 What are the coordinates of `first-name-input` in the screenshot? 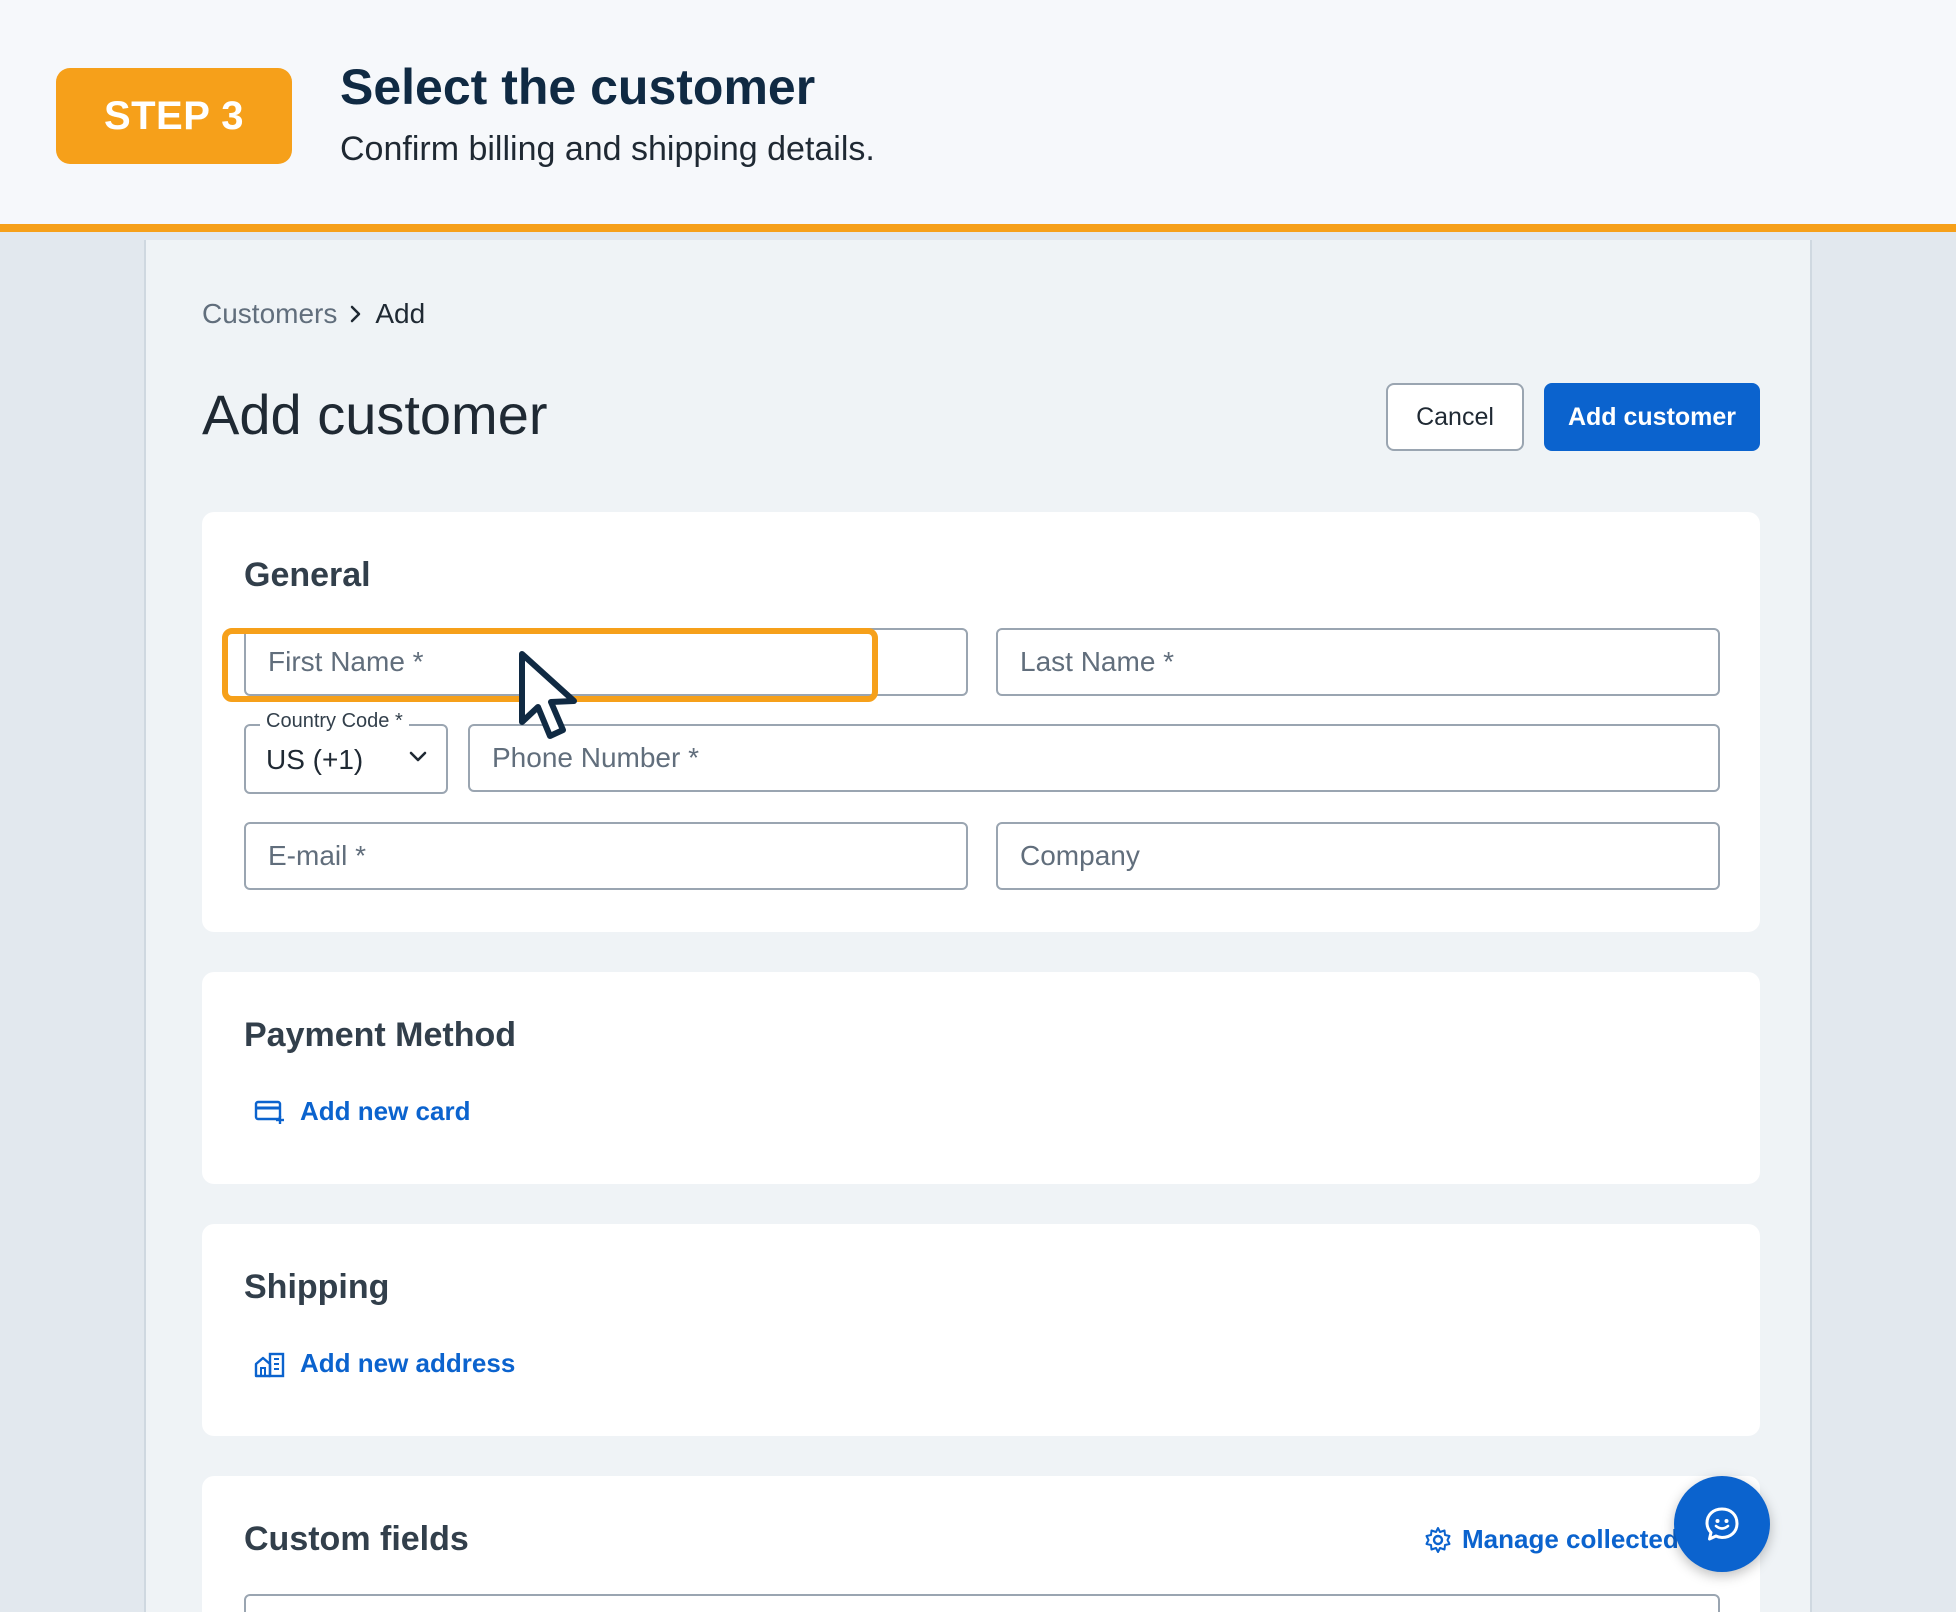 It's located at (606, 662).